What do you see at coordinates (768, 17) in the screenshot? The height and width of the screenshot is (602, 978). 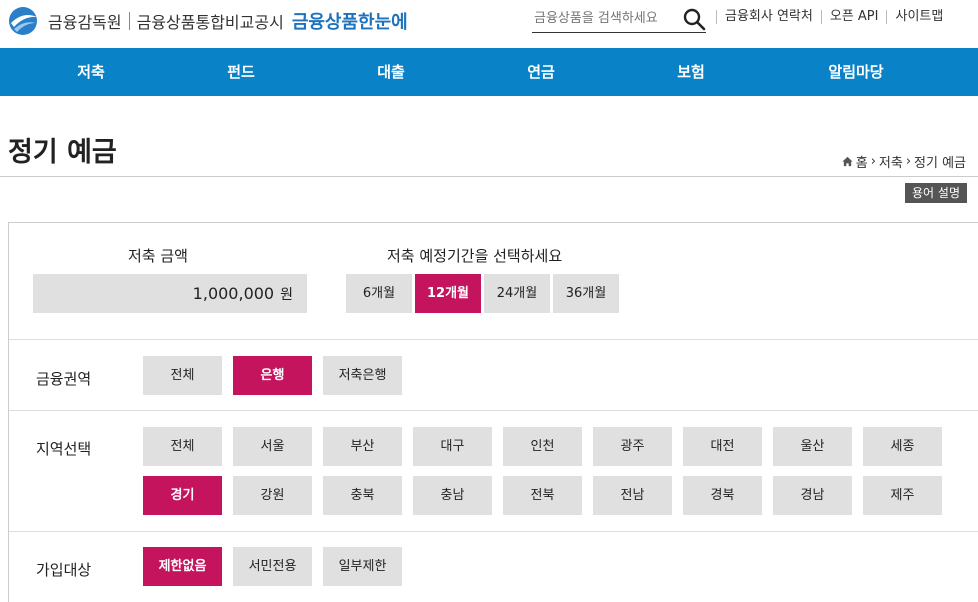 I see `link-financial-contacts: 금융회사 연락처` at bounding box center [768, 17].